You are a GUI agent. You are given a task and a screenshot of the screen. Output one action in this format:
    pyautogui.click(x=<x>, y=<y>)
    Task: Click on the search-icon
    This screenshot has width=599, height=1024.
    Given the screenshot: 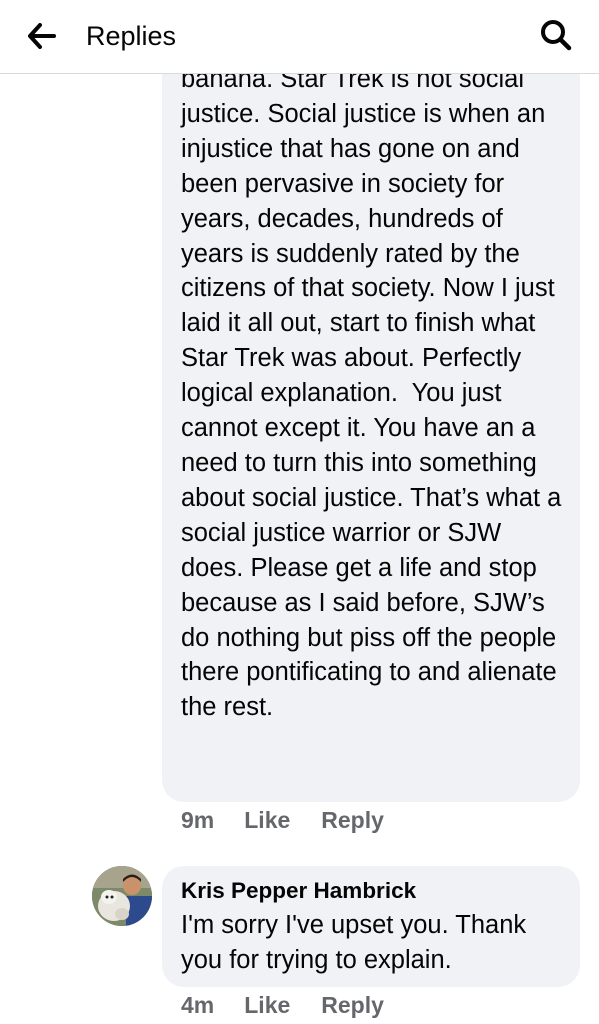 What is the action you would take?
    pyautogui.click(x=556, y=35)
    